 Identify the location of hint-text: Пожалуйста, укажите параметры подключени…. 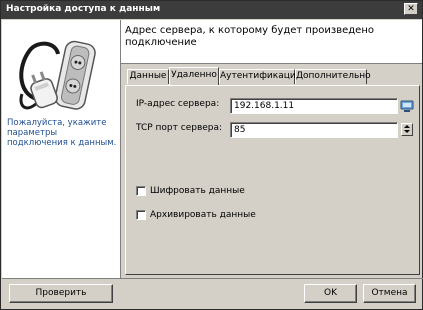
(62, 133).